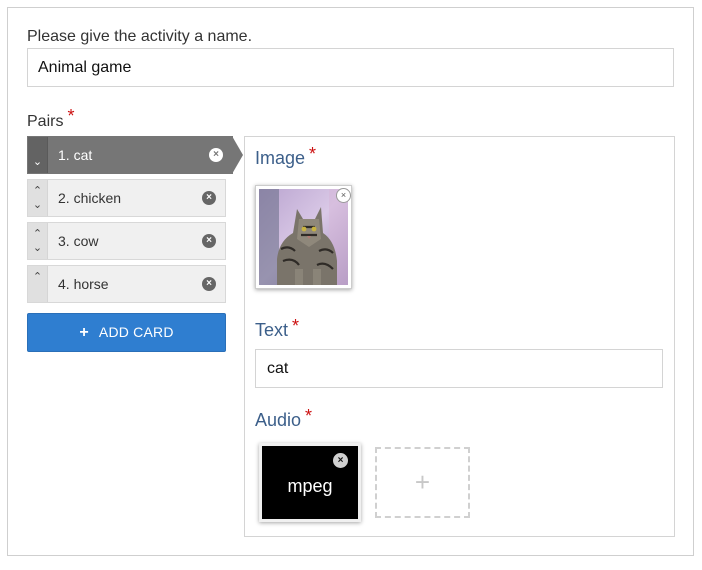 The width and height of the screenshot is (702, 570). What do you see at coordinates (90, 198) in the screenshot?
I see `pair-label: 2. chicken` at bounding box center [90, 198].